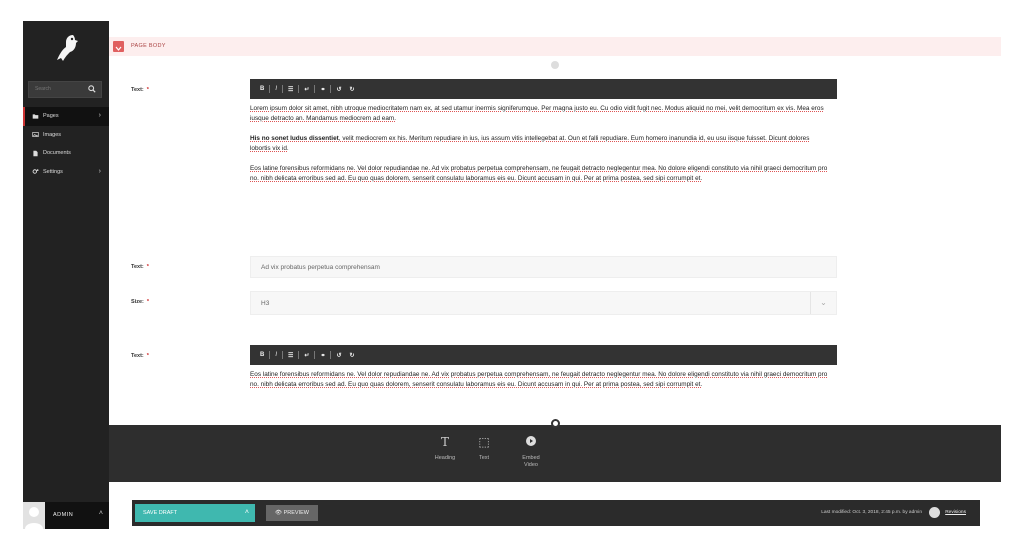 The height and width of the screenshot is (550, 1024). I want to click on username: ADMIN, so click(63, 515).